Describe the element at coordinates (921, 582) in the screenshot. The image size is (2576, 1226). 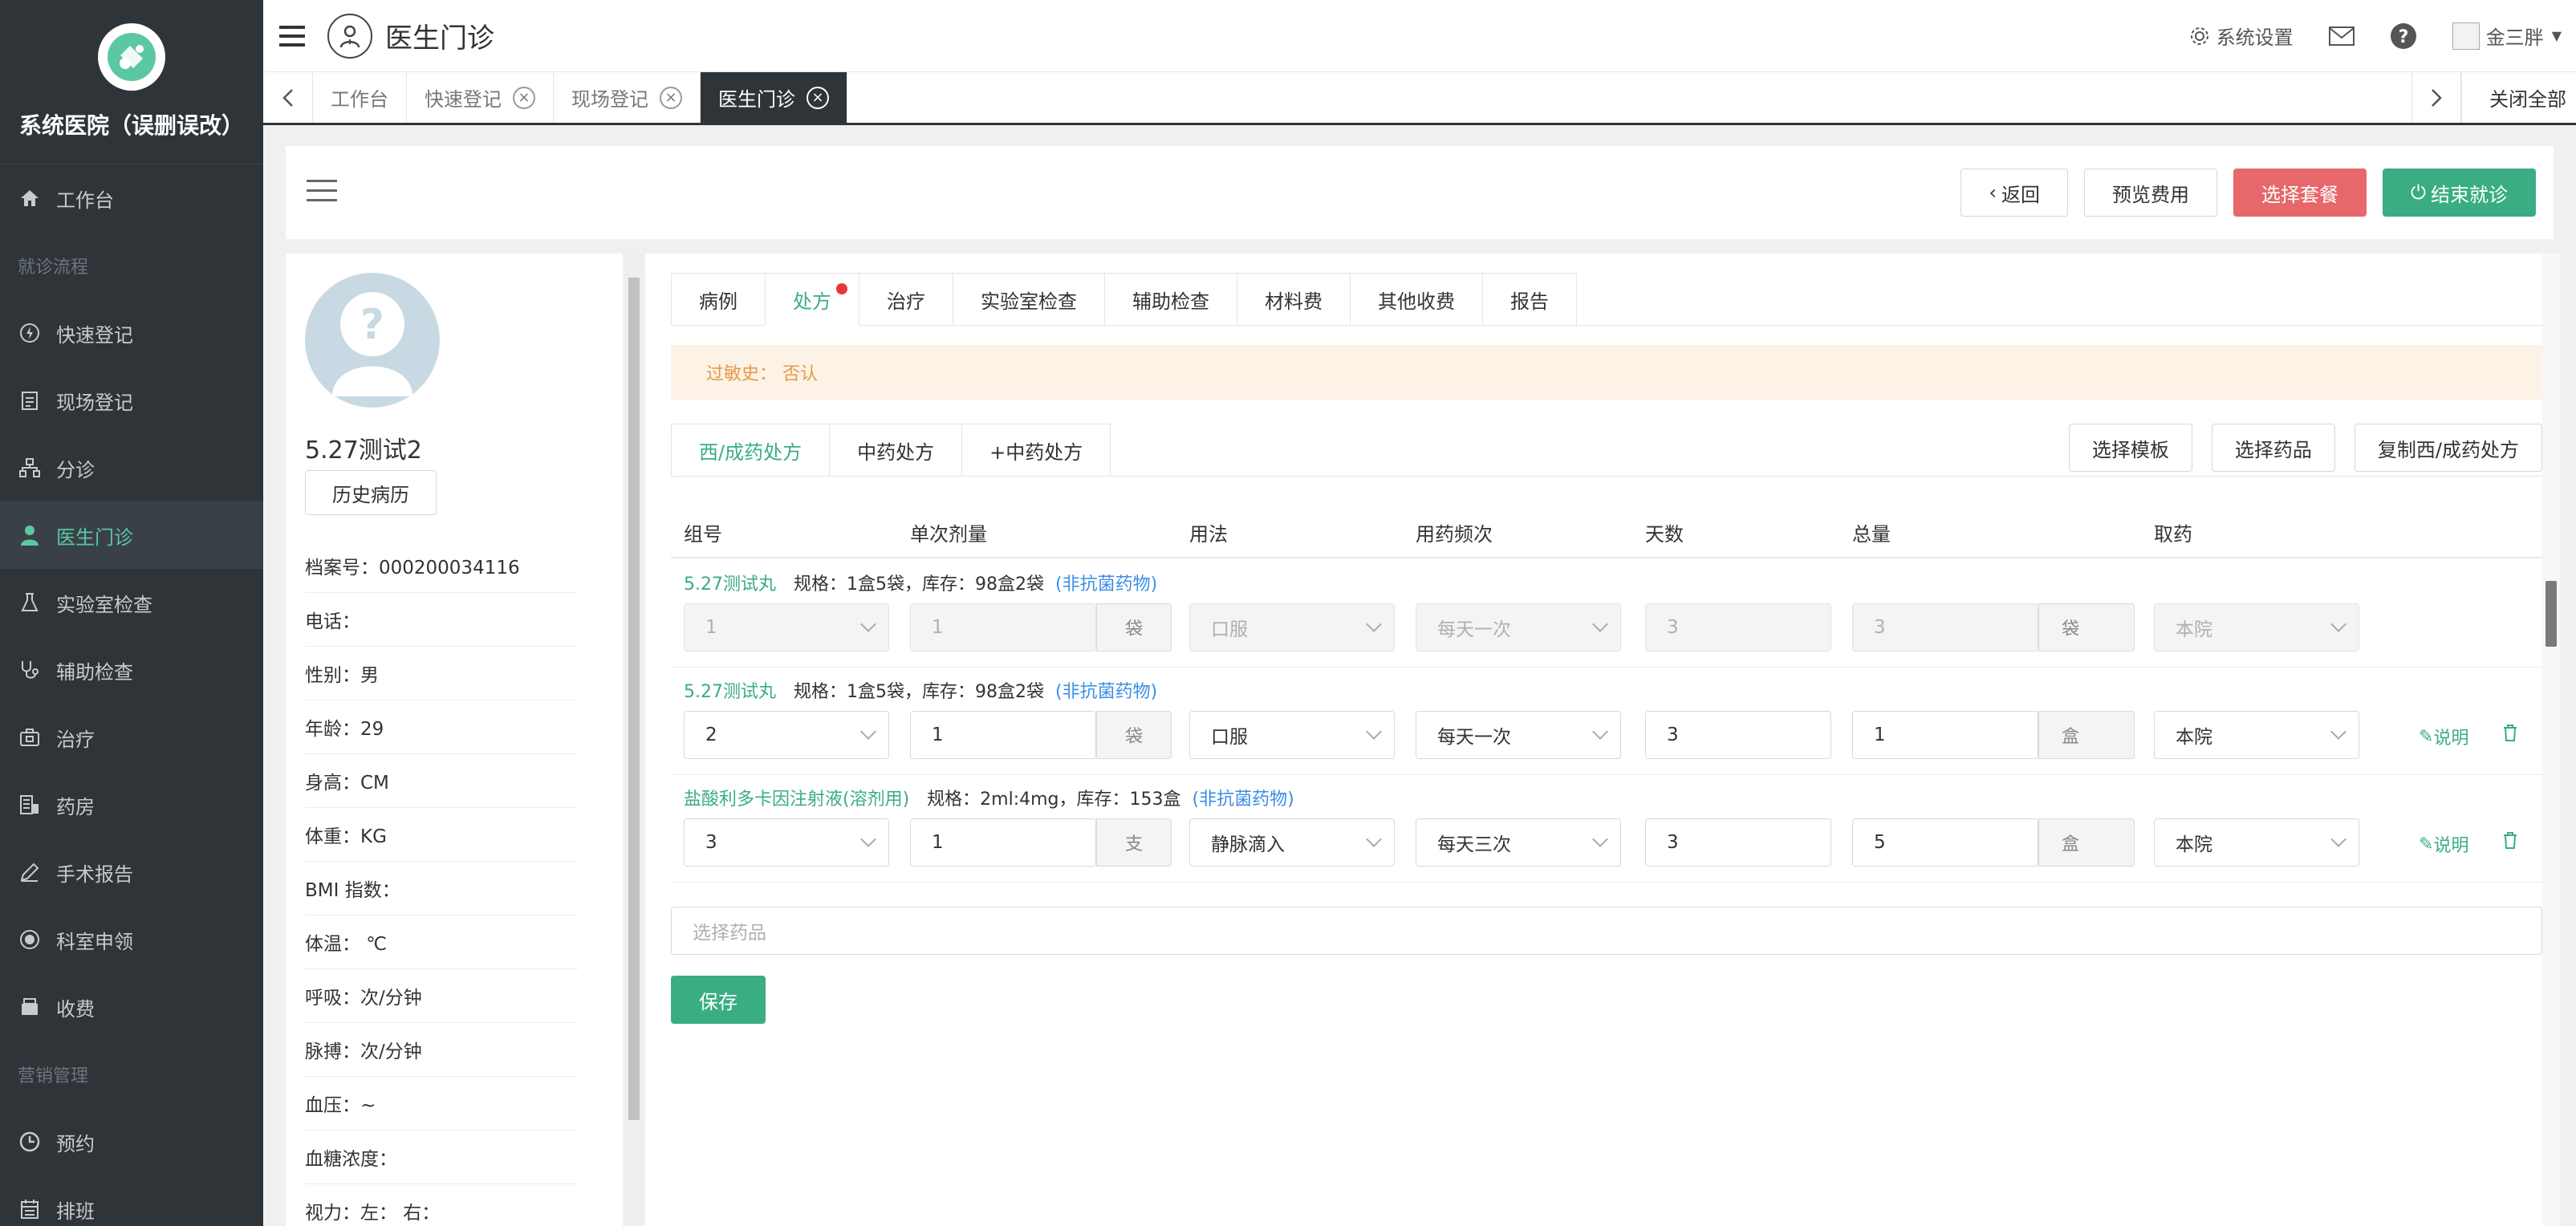
I see `drug-info: 5.27测试丸 规格：1盒5袋，库存：98盒2袋 (非抗菌药物)` at that location.